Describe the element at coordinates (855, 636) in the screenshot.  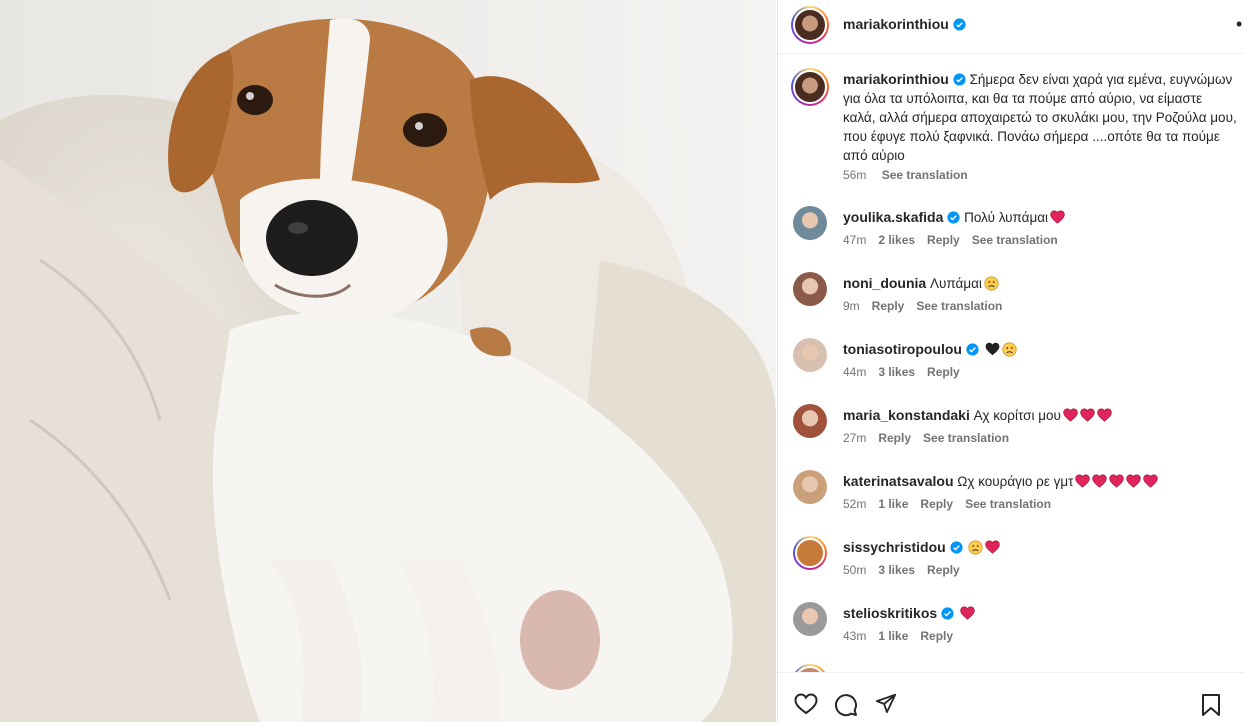
I see `comment-time: 43m` at that location.